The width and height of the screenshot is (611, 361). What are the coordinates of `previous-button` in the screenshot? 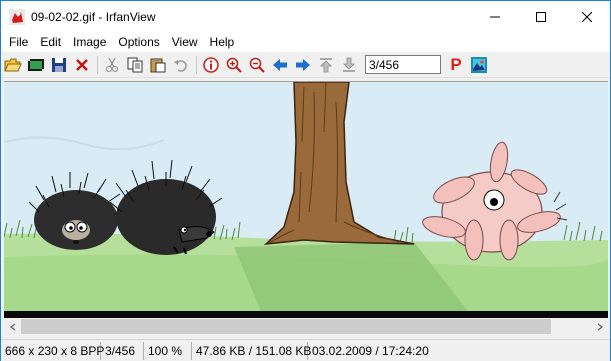 It's located at (280, 65).